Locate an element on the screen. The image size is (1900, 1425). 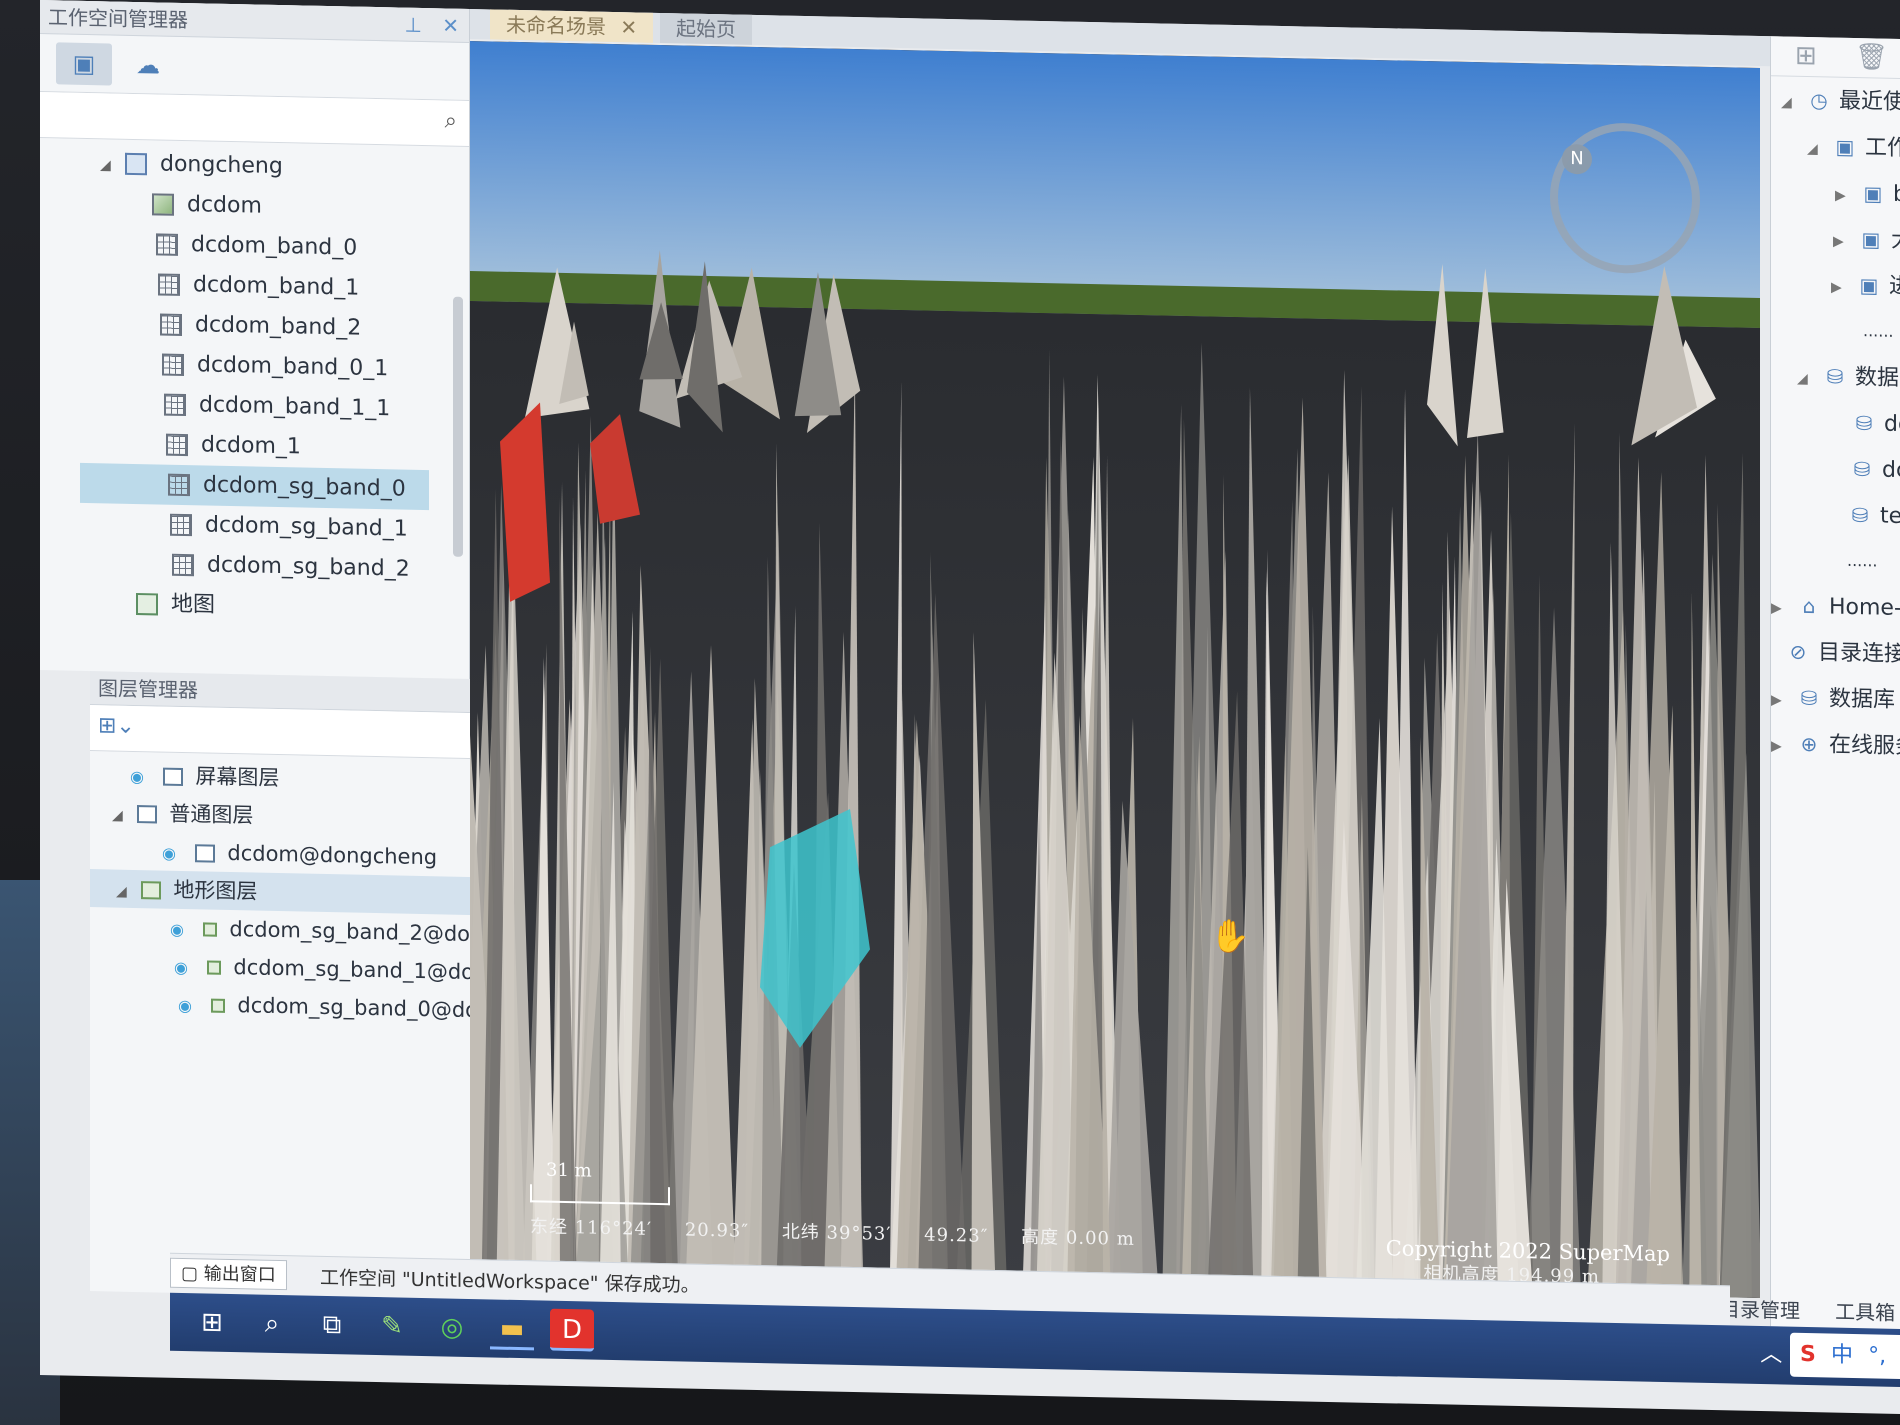
supermap-app-icon: D is located at coordinates (572, 1330).